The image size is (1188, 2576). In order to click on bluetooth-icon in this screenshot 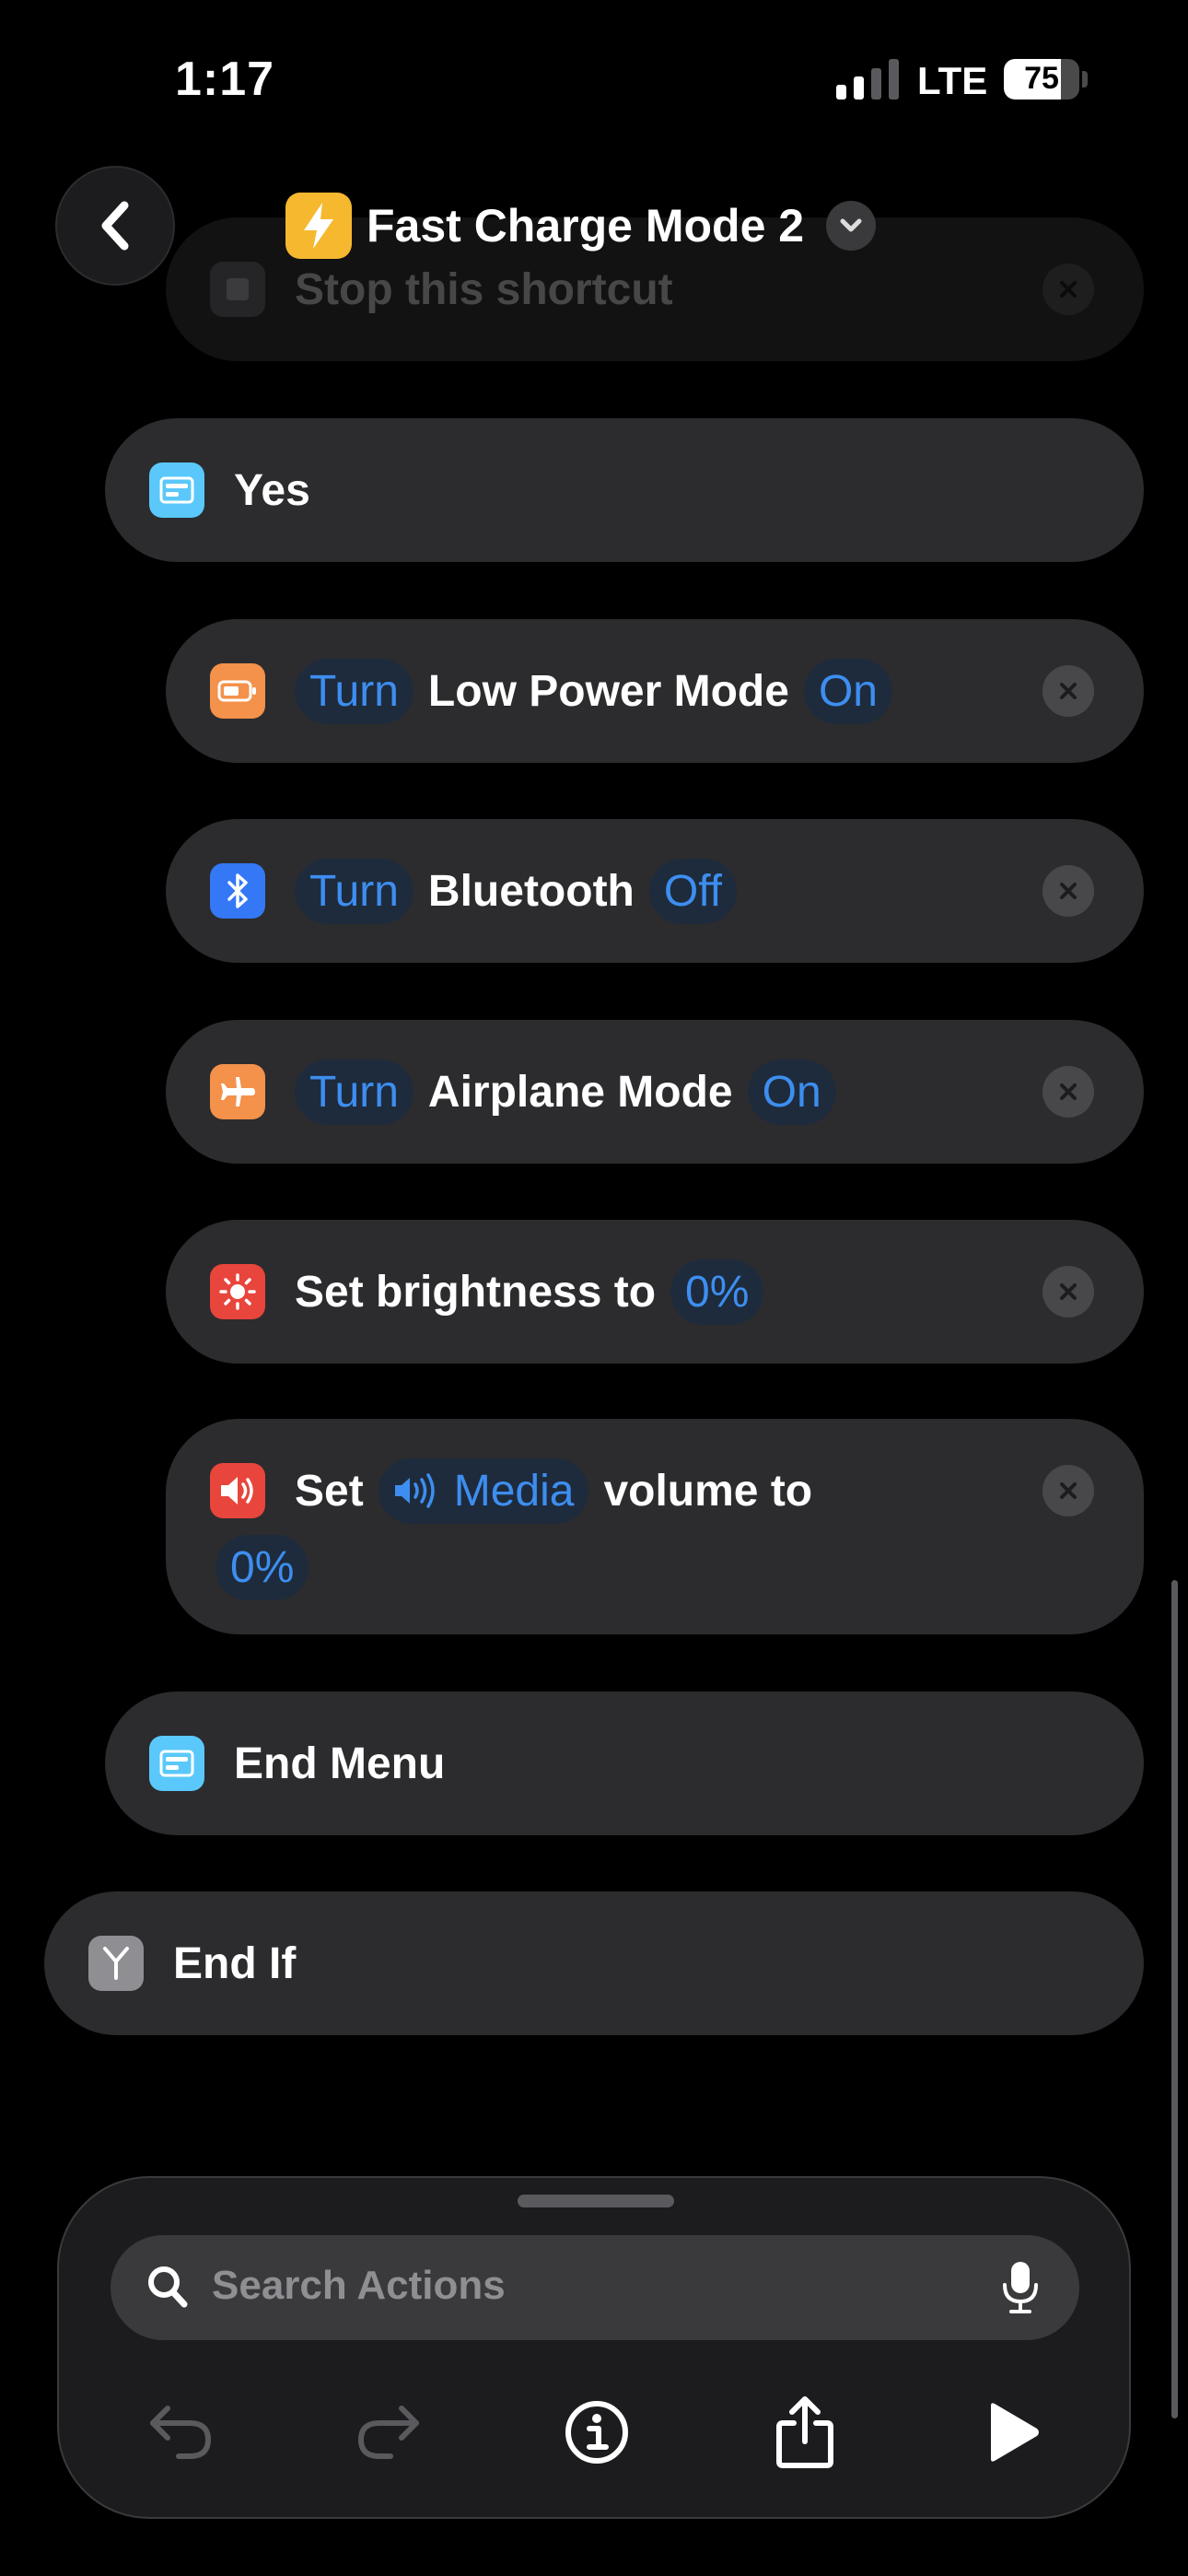, I will do `click(237, 891)`.